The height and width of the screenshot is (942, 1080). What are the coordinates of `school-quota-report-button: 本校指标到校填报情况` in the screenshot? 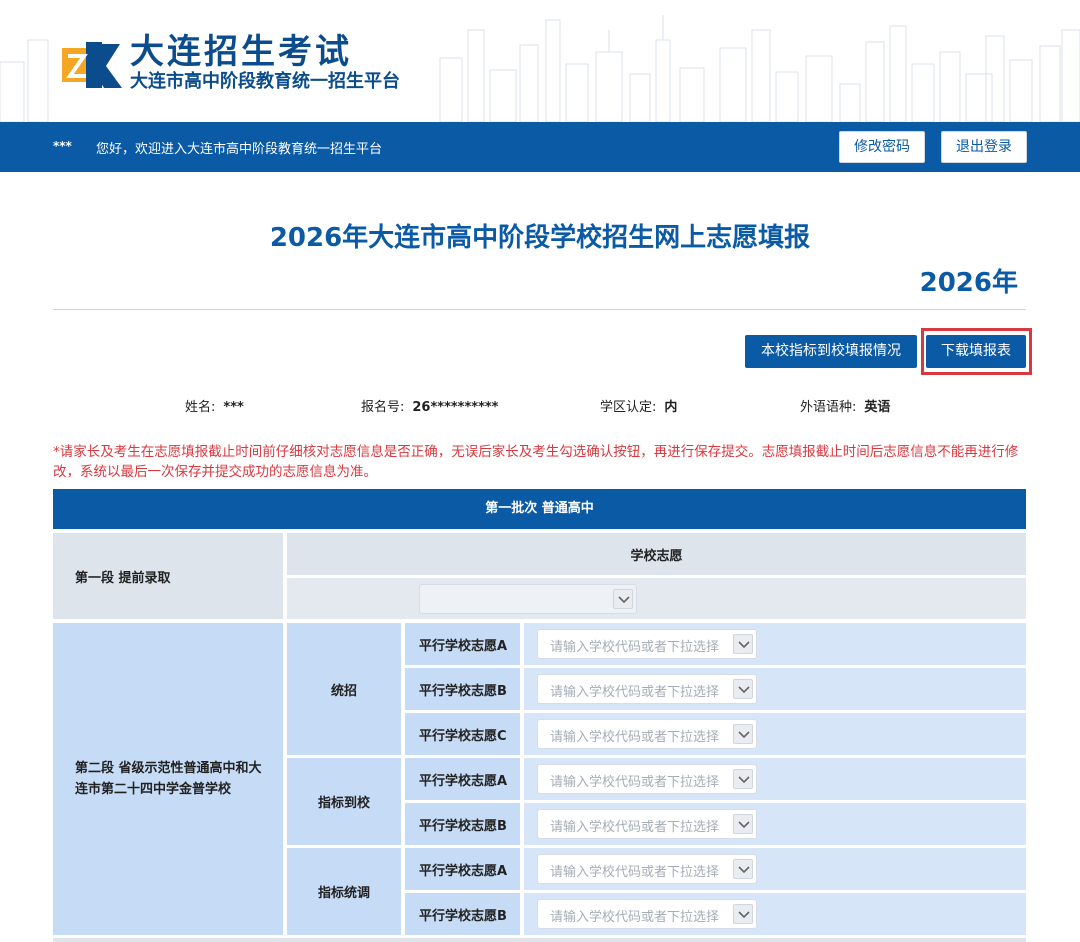 It's located at (831, 351).